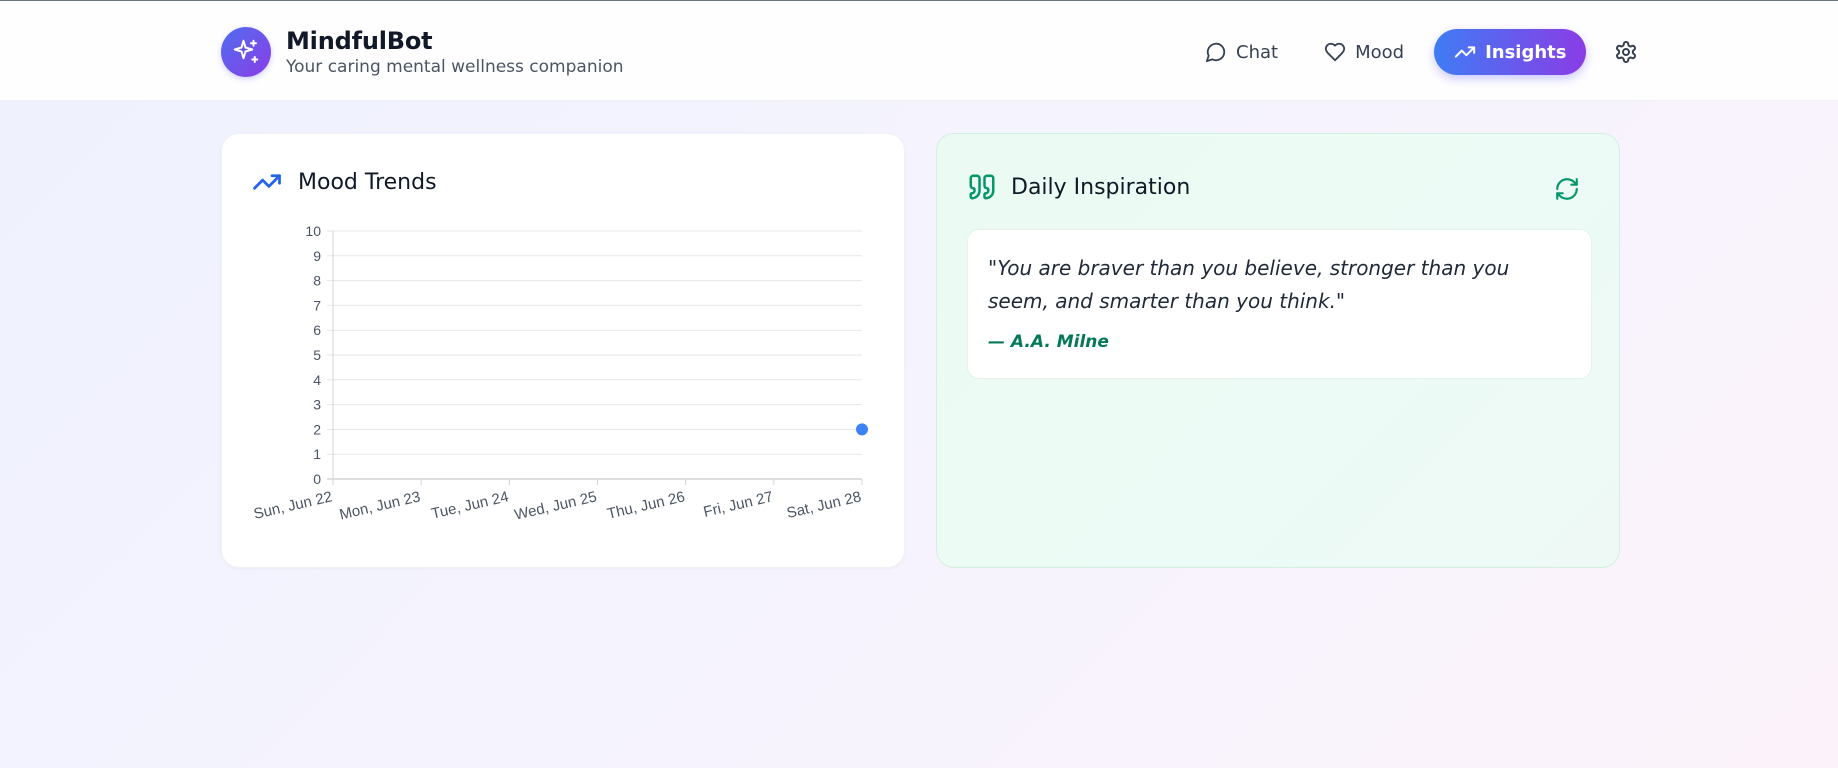 The height and width of the screenshot is (768, 1838). What do you see at coordinates (317, 429) in the screenshot?
I see `y-tick-label: 2` at bounding box center [317, 429].